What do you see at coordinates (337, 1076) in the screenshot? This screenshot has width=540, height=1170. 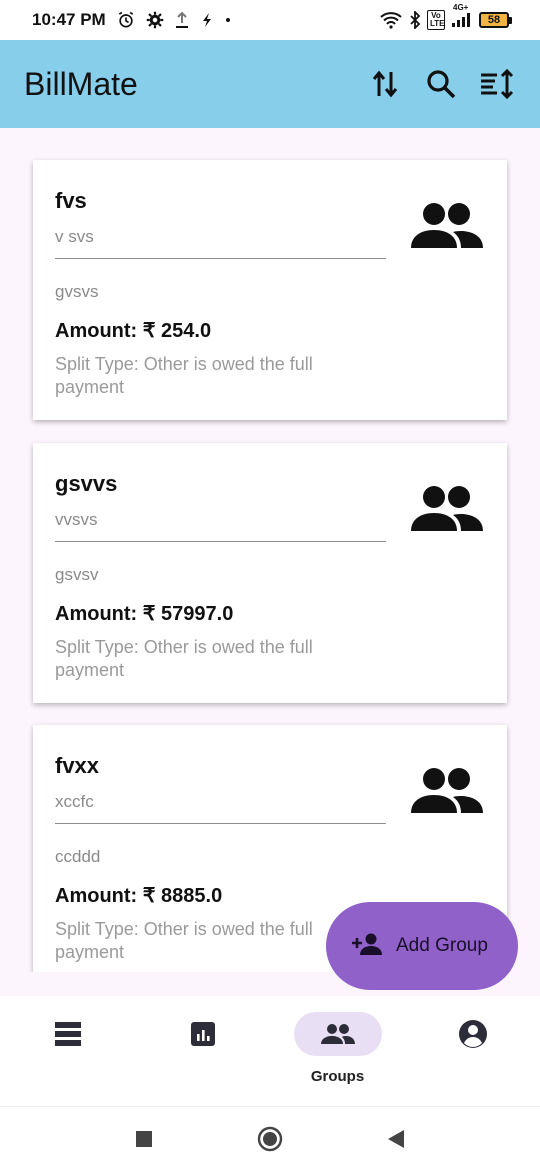 I see `nav-label-groups: Groups` at bounding box center [337, 1076].